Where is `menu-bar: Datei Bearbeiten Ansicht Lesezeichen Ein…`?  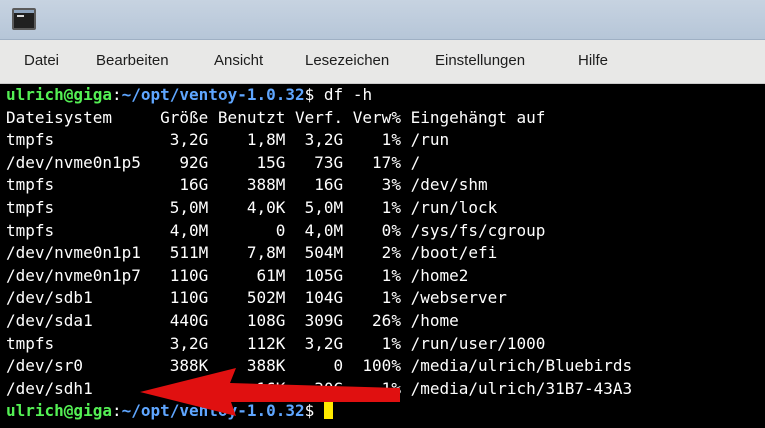
menu-bar: Datei Bearbeiten Ansicht Lesezeichen Ein… is located at coordinates (382, 62).